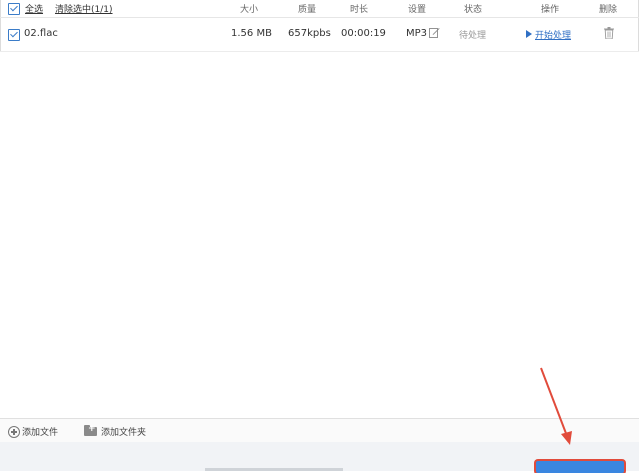 This screenshot has height=473, width=639. Describe the element at coordinates (609, 33) in the screenshot. I see `trash-icon` at that location.